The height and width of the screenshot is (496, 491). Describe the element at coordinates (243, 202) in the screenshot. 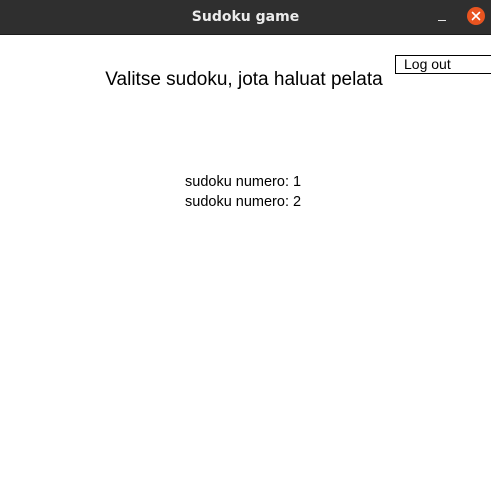

I see `sudoku-item-2: sudoku numero: 2` at that location.